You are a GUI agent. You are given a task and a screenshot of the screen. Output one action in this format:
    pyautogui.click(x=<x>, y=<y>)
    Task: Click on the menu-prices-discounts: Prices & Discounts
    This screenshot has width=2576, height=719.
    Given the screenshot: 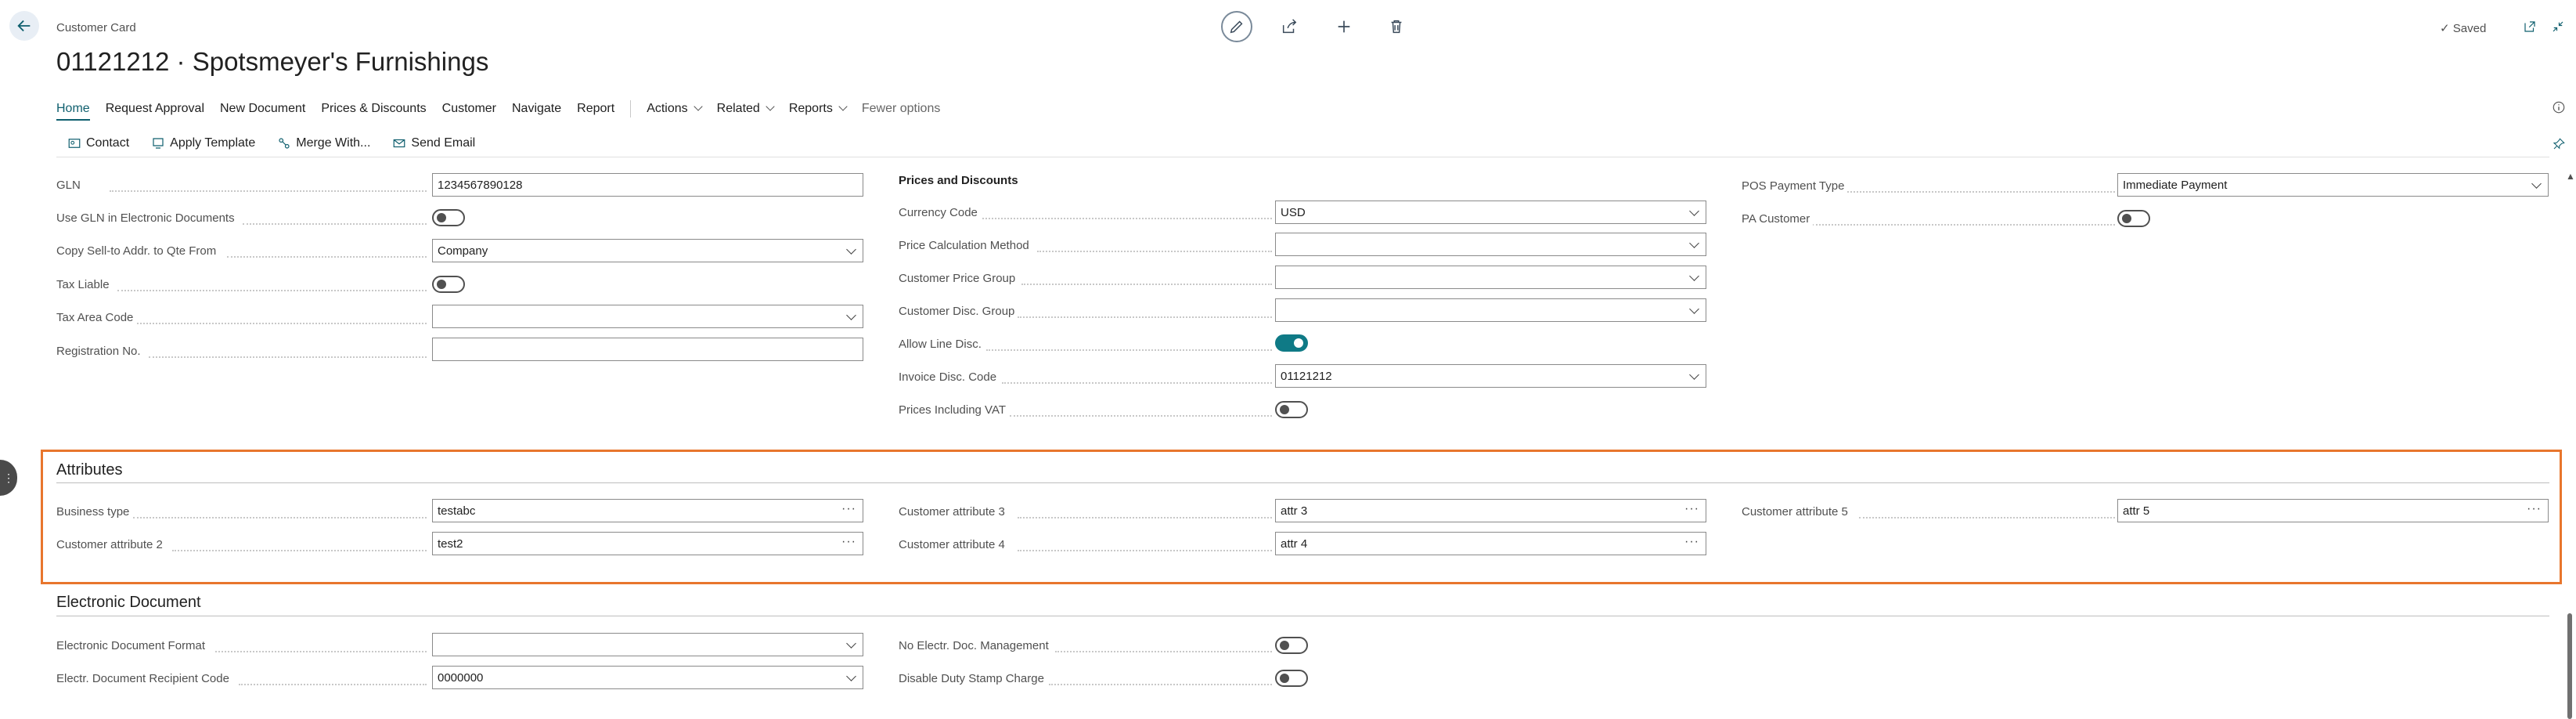 What is the action you would take?
    pyautogui.click(x=373, y=109)
    